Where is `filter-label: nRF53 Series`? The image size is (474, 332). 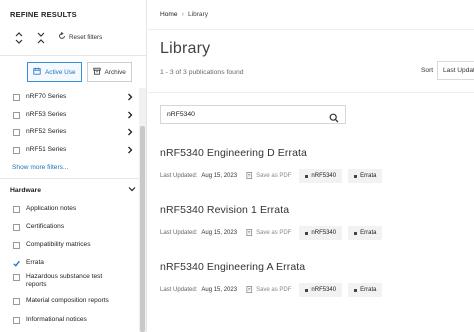
filter-label: nRF53 Series is located at coordinates (46, 115).